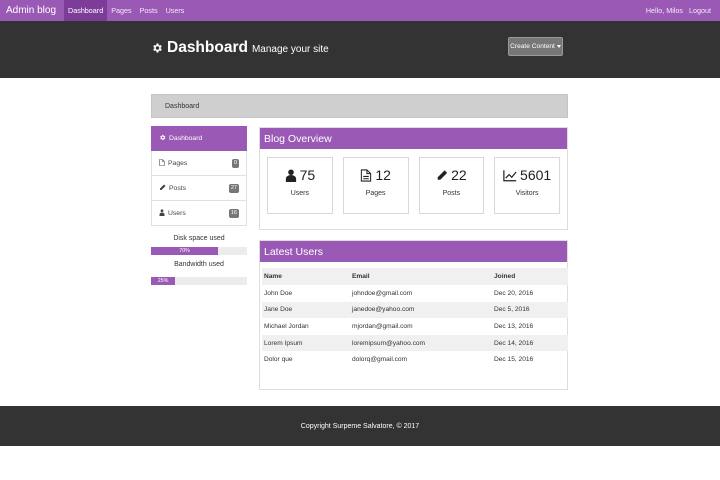 The image size is (720, 480). Describe the element at coordinates (306, 276) in the screenshot. I see `column-header: Name` at that location.